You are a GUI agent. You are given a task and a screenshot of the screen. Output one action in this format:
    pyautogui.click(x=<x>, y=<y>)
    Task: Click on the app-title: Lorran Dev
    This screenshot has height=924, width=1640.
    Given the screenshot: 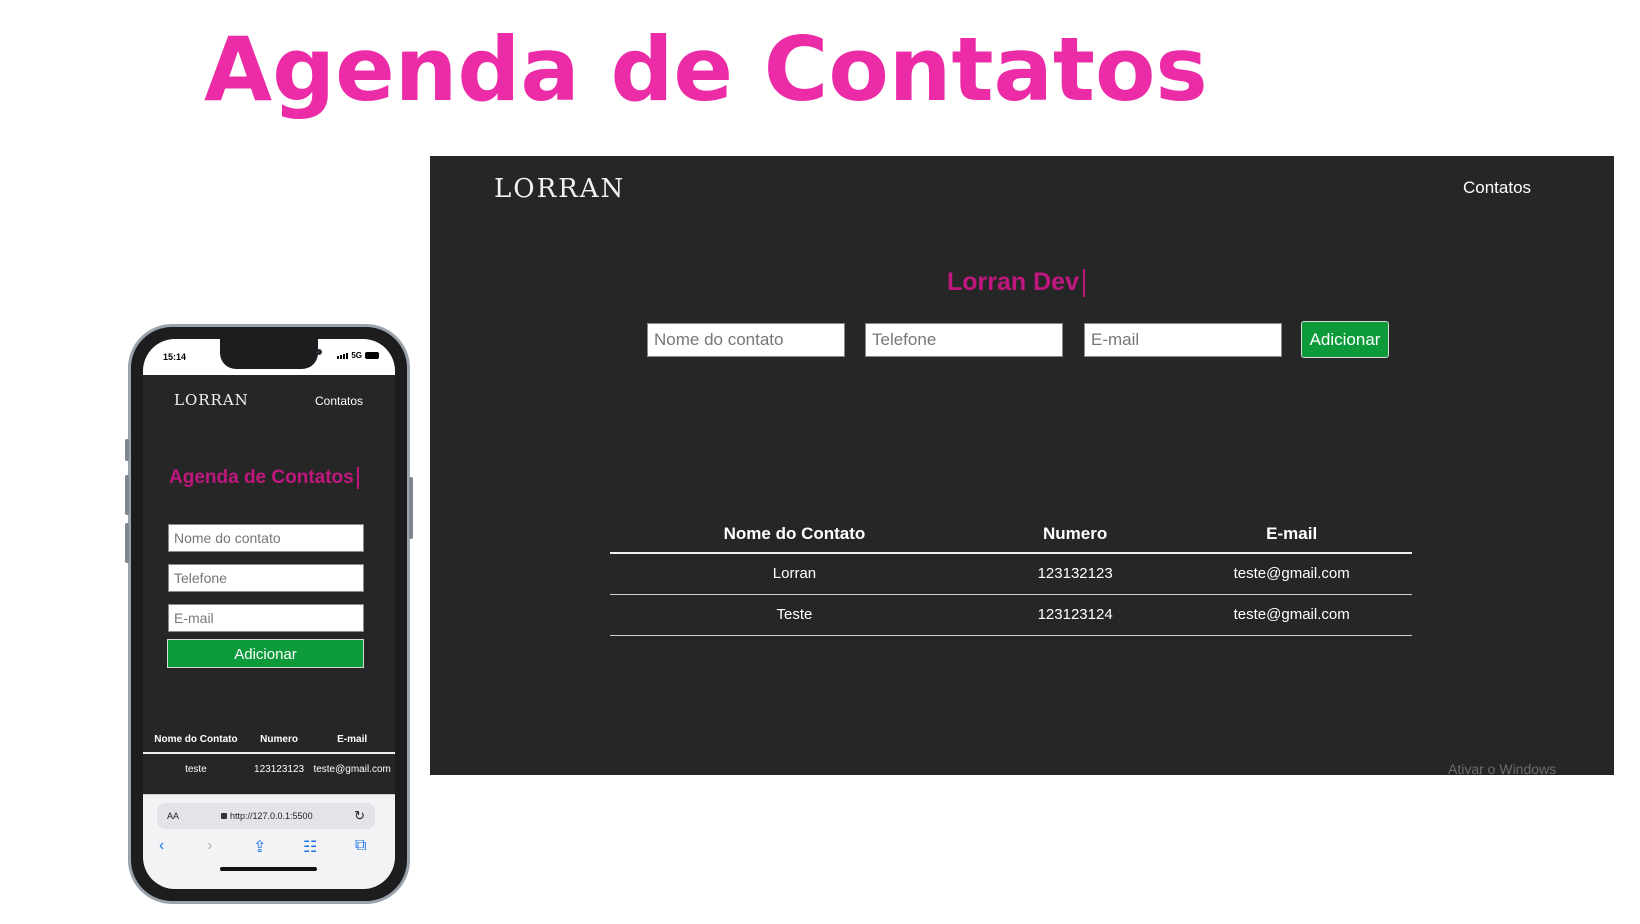 What is the action you would take?
    pyautogui.click(x=1016, y=283)
    